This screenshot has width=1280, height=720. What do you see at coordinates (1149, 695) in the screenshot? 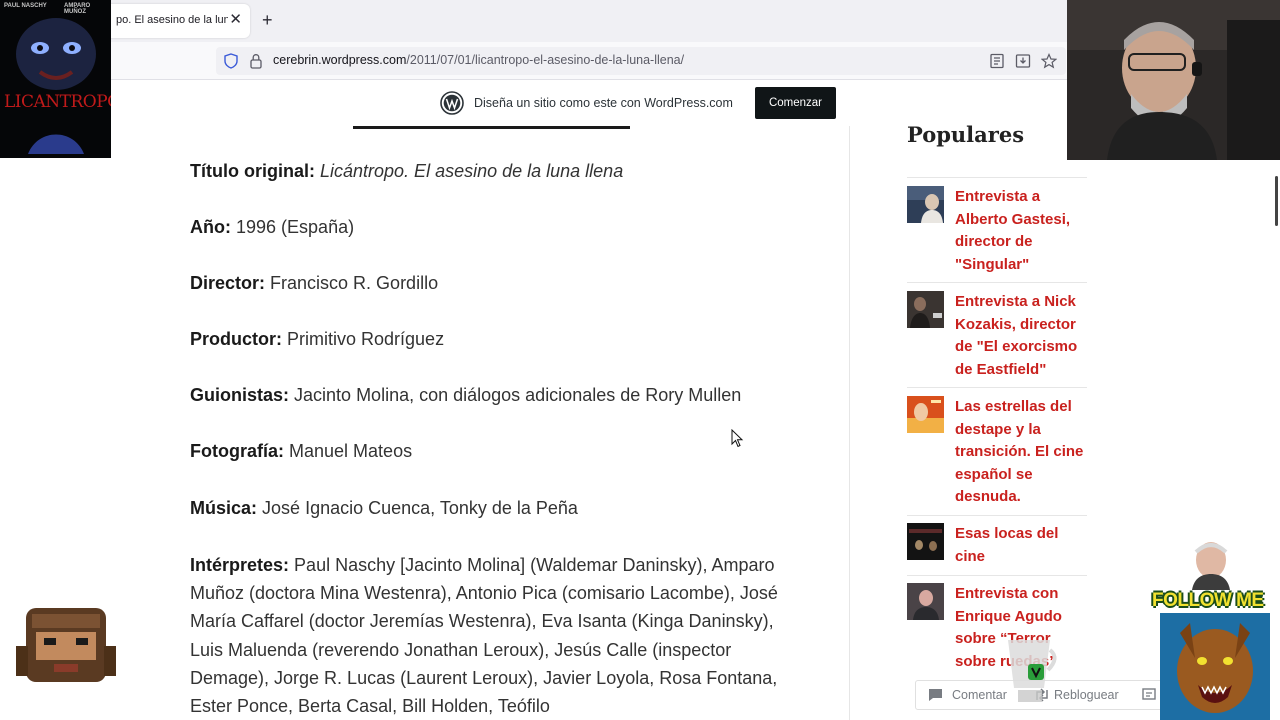
I see `more-icon` at bounding box center [1149, 695].